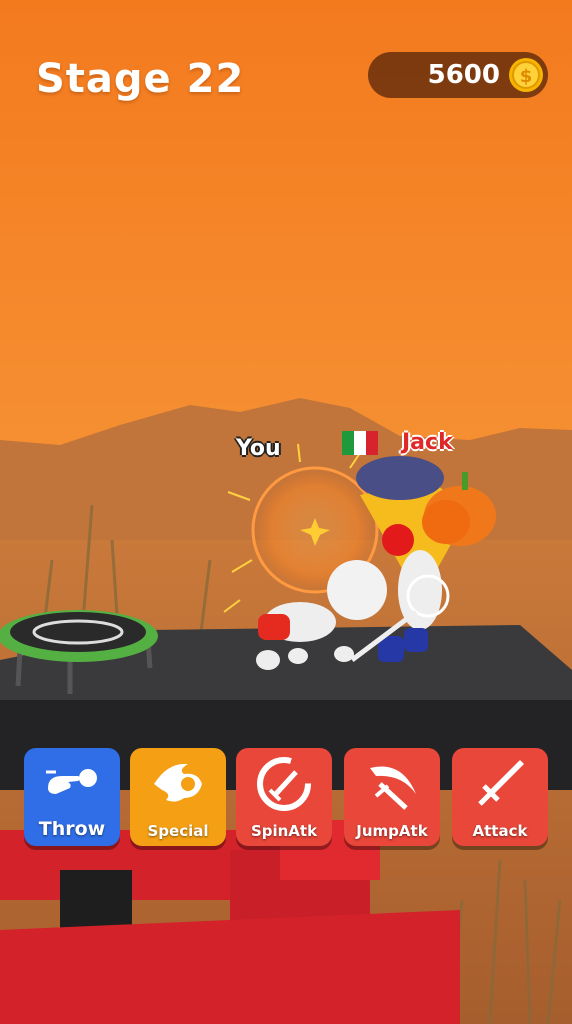 This screenshot has height=1024, width=572. What do you see at coordinates (393, 788) in the screenshot?
I see `jump-sword-icon` at bounding box center [393, 788].